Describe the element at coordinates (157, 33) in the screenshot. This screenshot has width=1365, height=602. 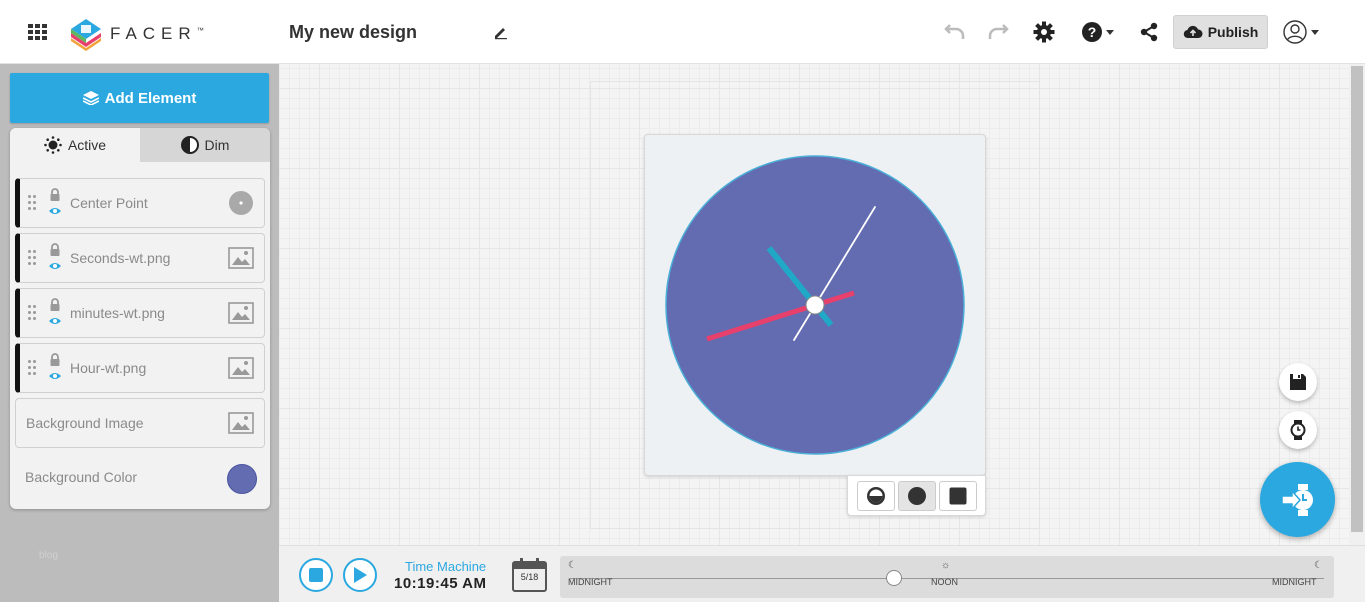
I see `facer-logo-text: FACER™` at that location.